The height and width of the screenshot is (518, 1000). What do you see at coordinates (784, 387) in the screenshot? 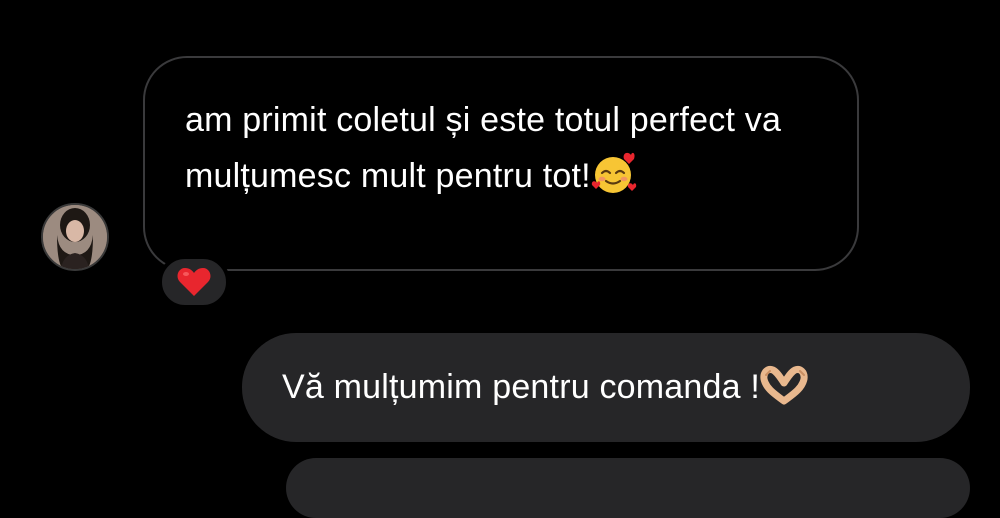
I see `heart-hands-icon` at bounding box center [784, 387].